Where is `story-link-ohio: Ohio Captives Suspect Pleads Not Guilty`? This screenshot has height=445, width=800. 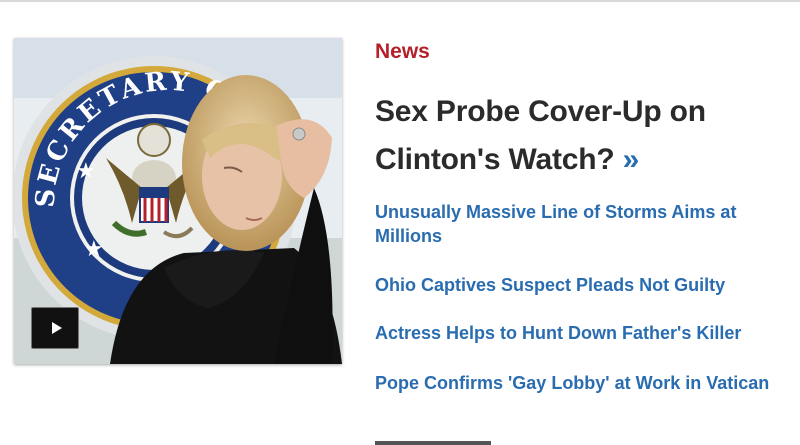 story-link-ohio: Ohio Captives Suspect Pleads Not Guilty is located at coordinates (580, 285).